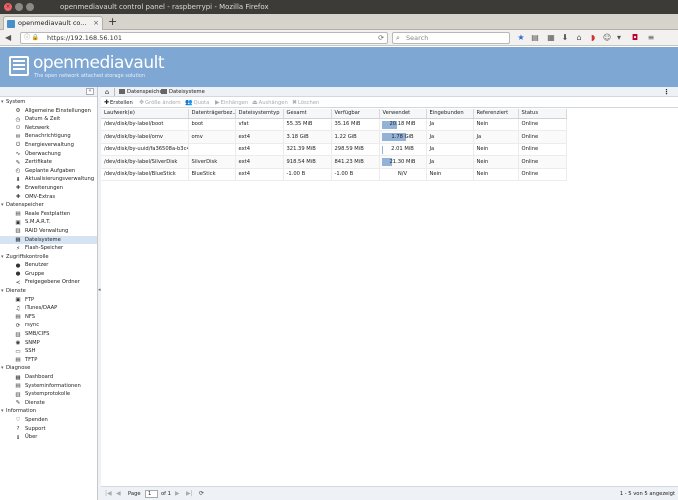  I want to click on sidebar-item-icon: ⟳, so click(18, 325).